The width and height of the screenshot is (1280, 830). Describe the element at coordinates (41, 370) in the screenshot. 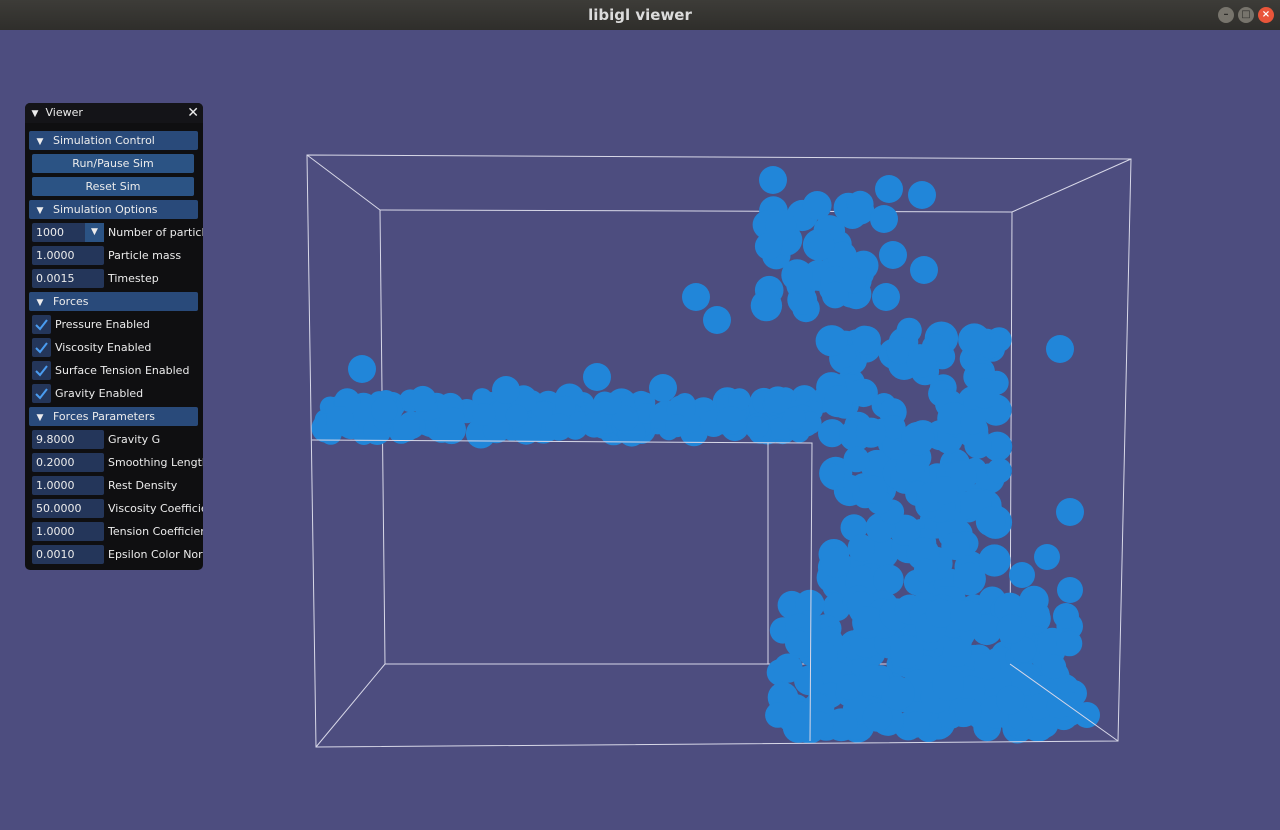

I see `surface-tension-checkbox` at that location.